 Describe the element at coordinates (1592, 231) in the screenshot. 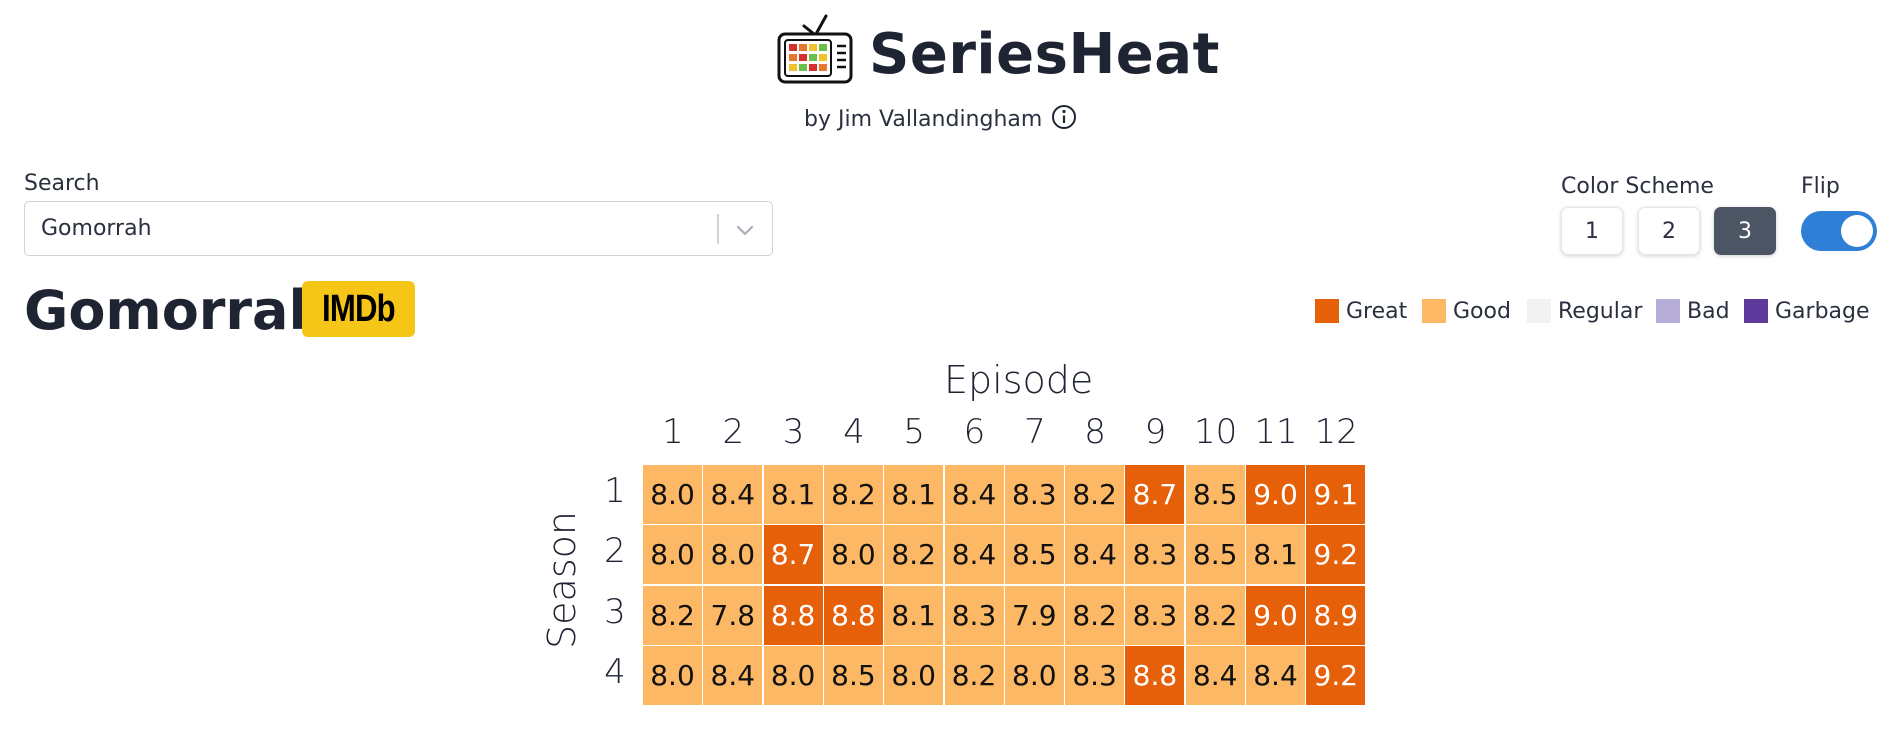

I see `color-scheme-button-1: 1` at that location.